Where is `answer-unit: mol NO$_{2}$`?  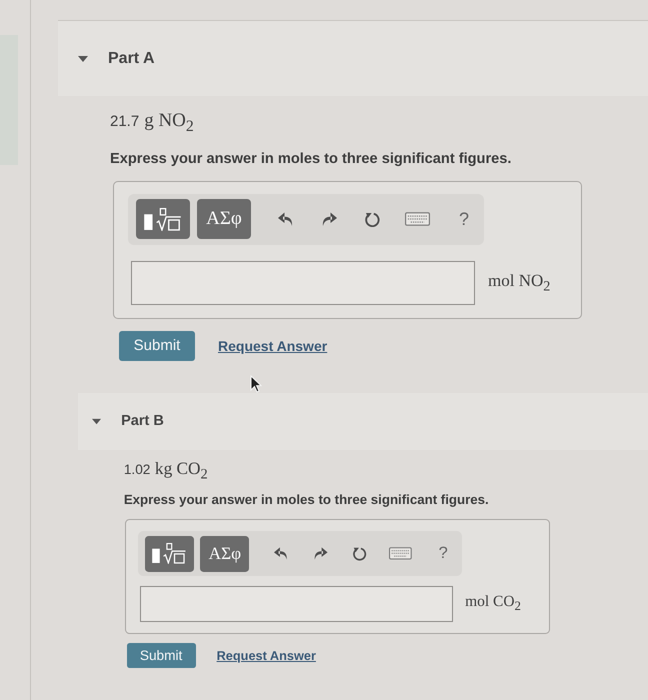 answer-unit: mol NO$_{2}$ is located at coordinates (519, 282).